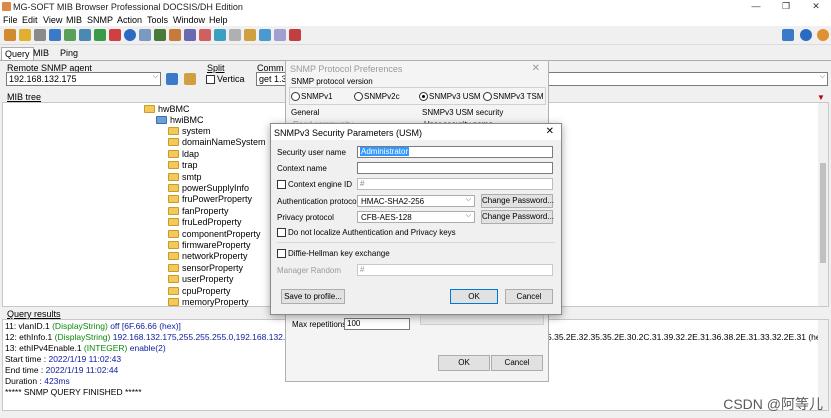 Image resolution: width=831 pixels, height=418 pixels. Describe the element at coordinates (214, 234) in the screenshot. I see `tree-node-componentProperty: componentProperty` at that location.